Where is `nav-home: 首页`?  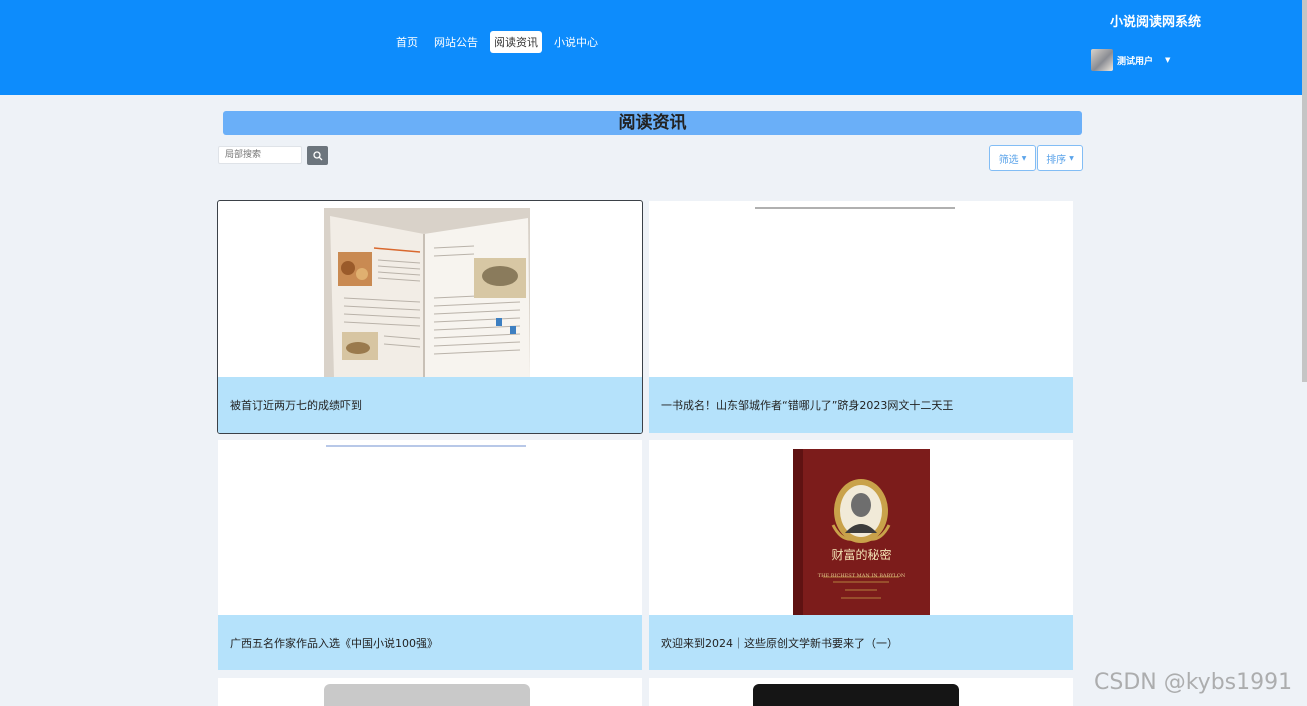 nav-home: 首页 is located at coordinates (407, 42).